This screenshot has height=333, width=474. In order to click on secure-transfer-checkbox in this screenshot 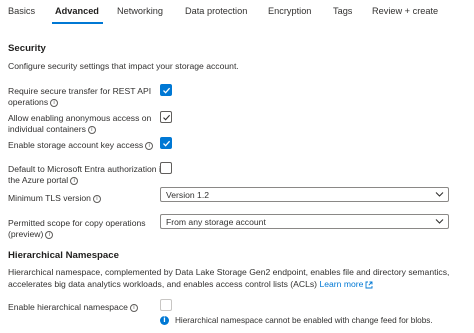, I will do `click(166, 90)`.